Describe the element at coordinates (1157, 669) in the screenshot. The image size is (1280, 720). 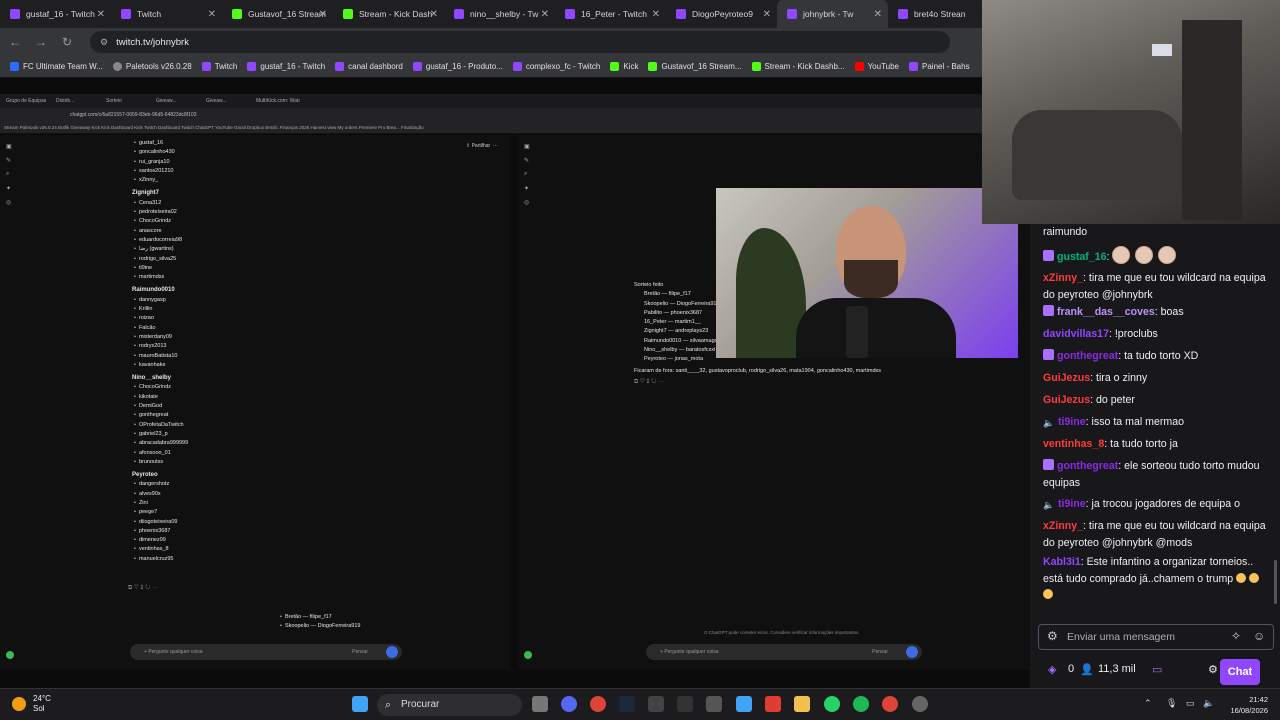
I see `rewards-icon: ▭` at that location.